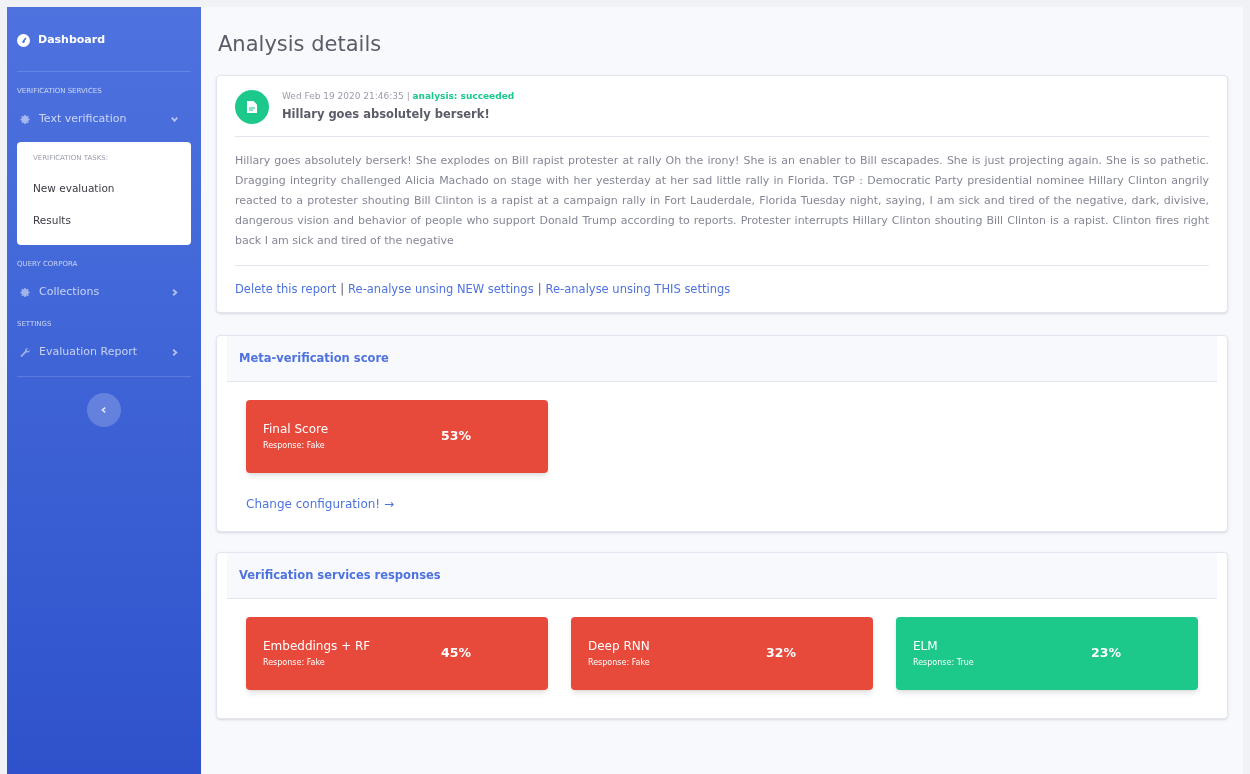 Image resolution: width=1250 pixels, height=774 pixels. Describe the element at coordinates (23, 40) in the screenshot. I see `dashboard-icon` at that location.